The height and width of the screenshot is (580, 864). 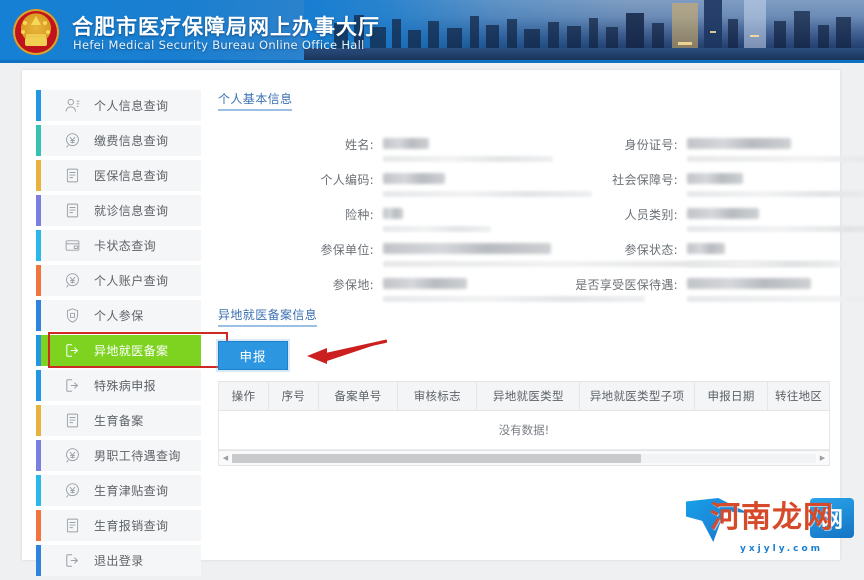 What do you see at coordinates (359, 215) in the screenshot?
I see `field-label: 险种:` at bounding box center [359, 215].